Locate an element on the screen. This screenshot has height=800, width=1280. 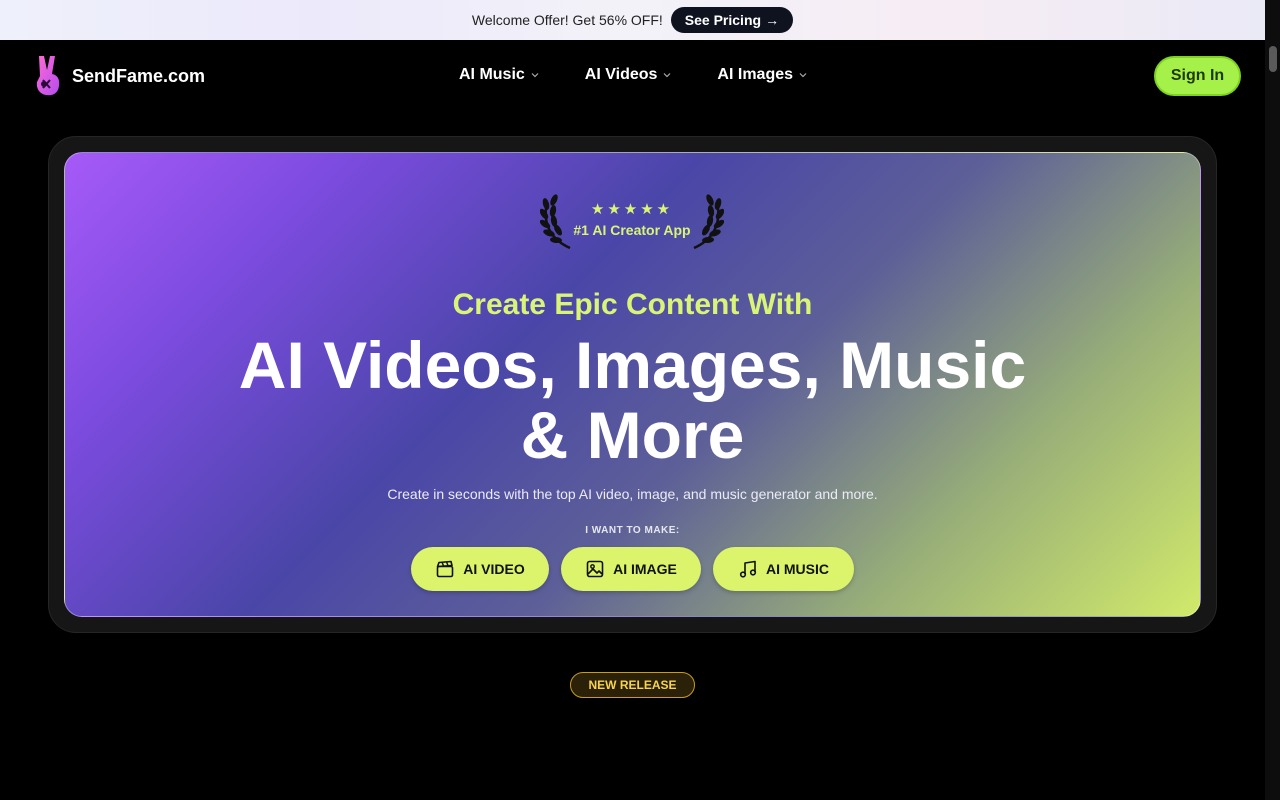
nav-item-ai-images: AI Images is located at coordinates (762, 75).